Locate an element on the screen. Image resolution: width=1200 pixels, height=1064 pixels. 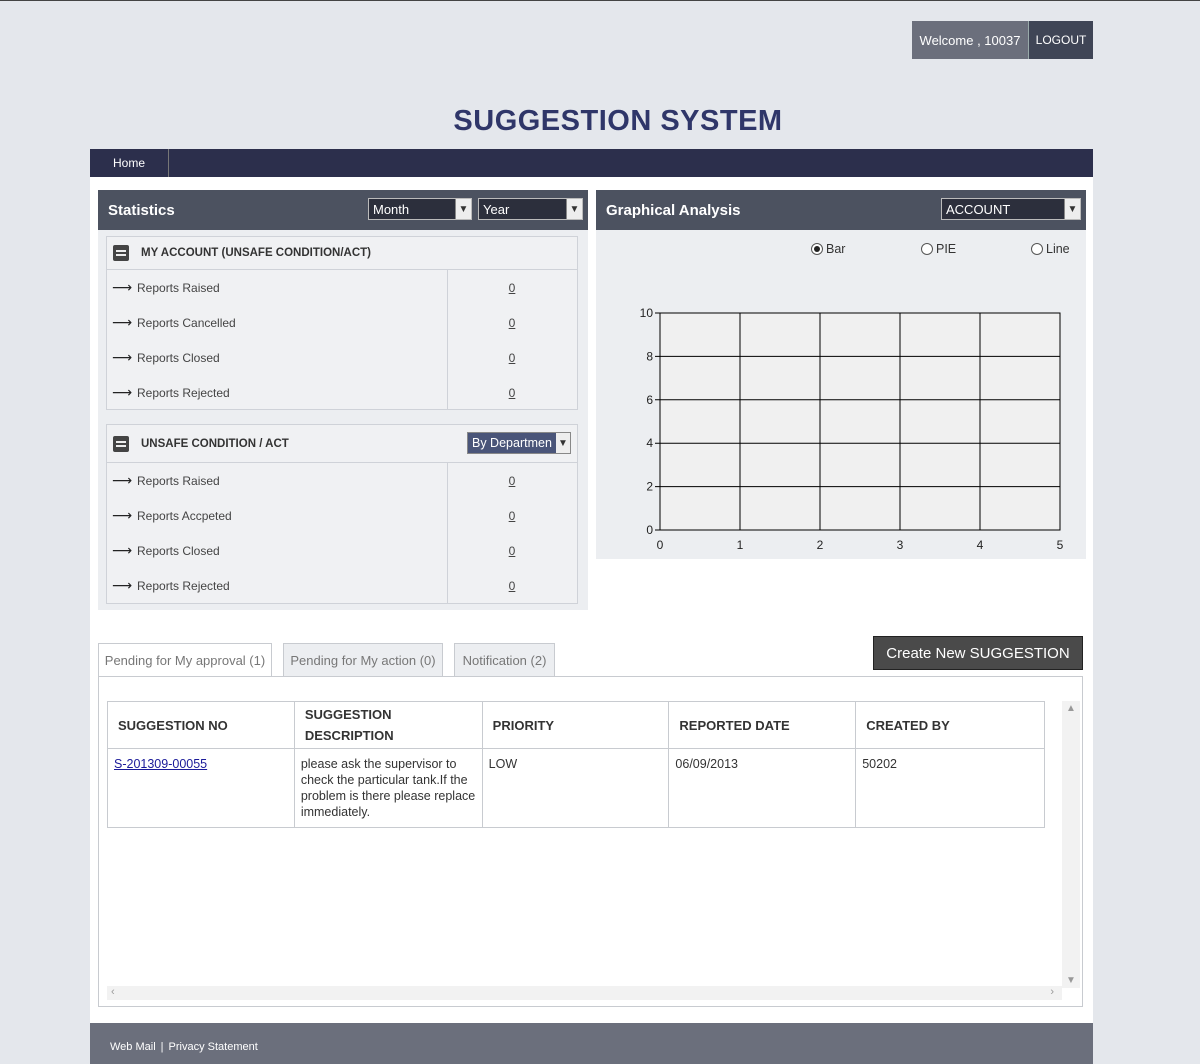
stat-row: ⟶ Reports Cancelled 0 is located at coordinates (342, 322).